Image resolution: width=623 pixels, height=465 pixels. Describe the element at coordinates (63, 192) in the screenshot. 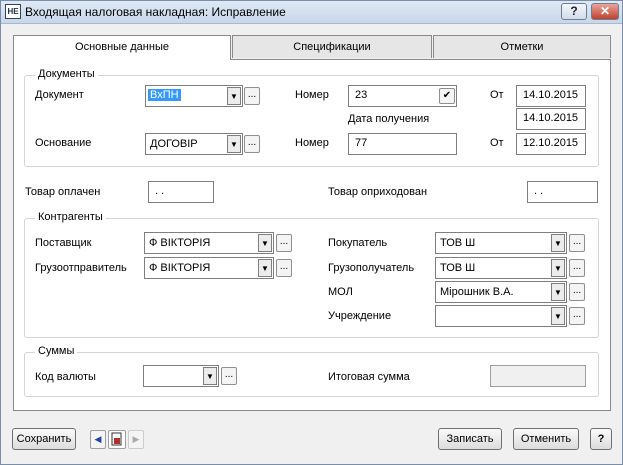

I see `goods-paid-label: Товар оплачен` at that location.